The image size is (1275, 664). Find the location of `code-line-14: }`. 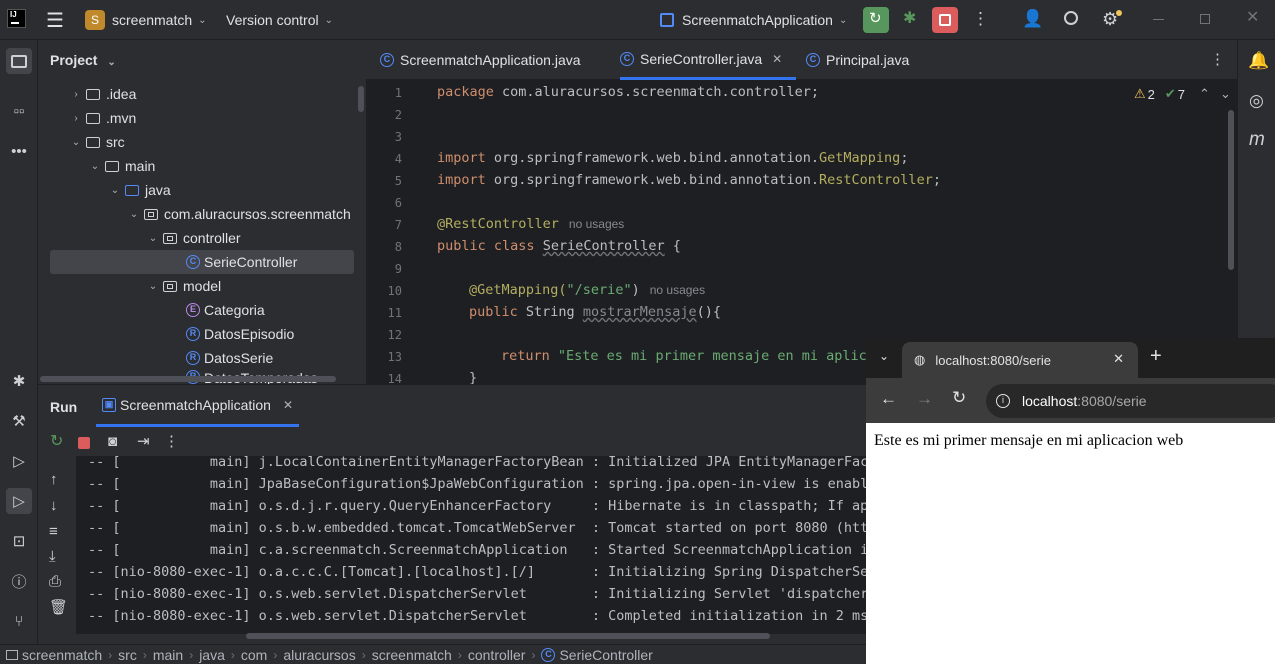

code-line-14: } is located at coordinates (473, 377).